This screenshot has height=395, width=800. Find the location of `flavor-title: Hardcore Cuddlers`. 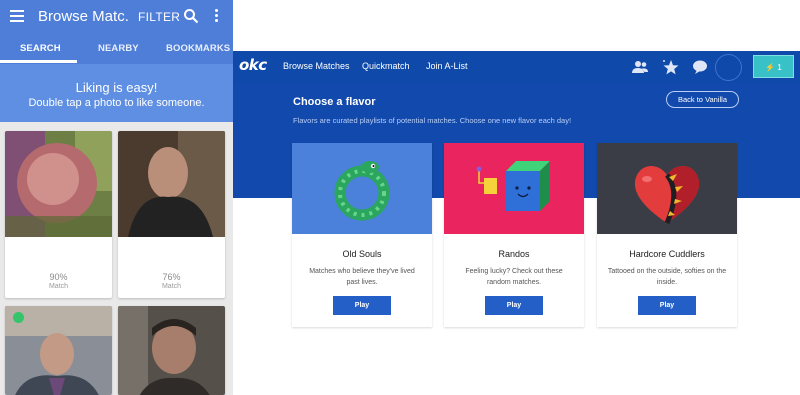

flavor-title: Hardcore Cuddlers is located at coordinates (667, 254).